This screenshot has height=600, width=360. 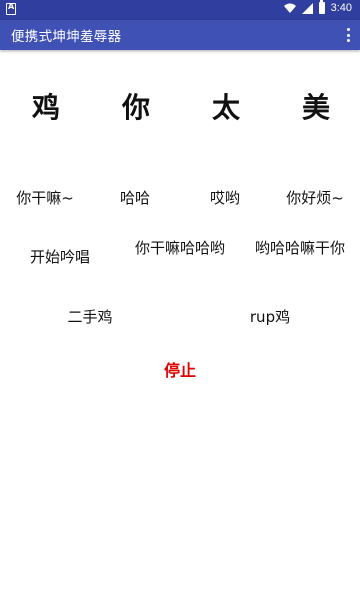 I want to click on sound-button-ai-yo: 哎哟, so click(x=225, y=198).